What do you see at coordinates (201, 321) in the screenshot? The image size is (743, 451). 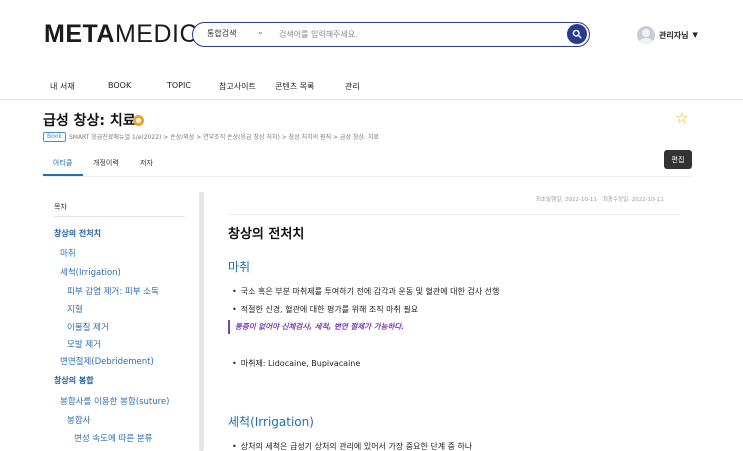 I see `toc-scrollbar` at bounding box center [201, 321].